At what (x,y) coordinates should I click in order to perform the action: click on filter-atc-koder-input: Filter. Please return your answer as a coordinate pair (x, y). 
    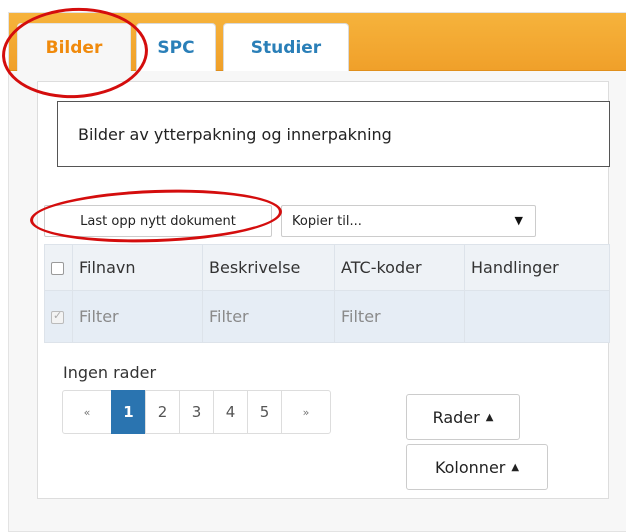
    Looking at the image, I should click on (399, 316).